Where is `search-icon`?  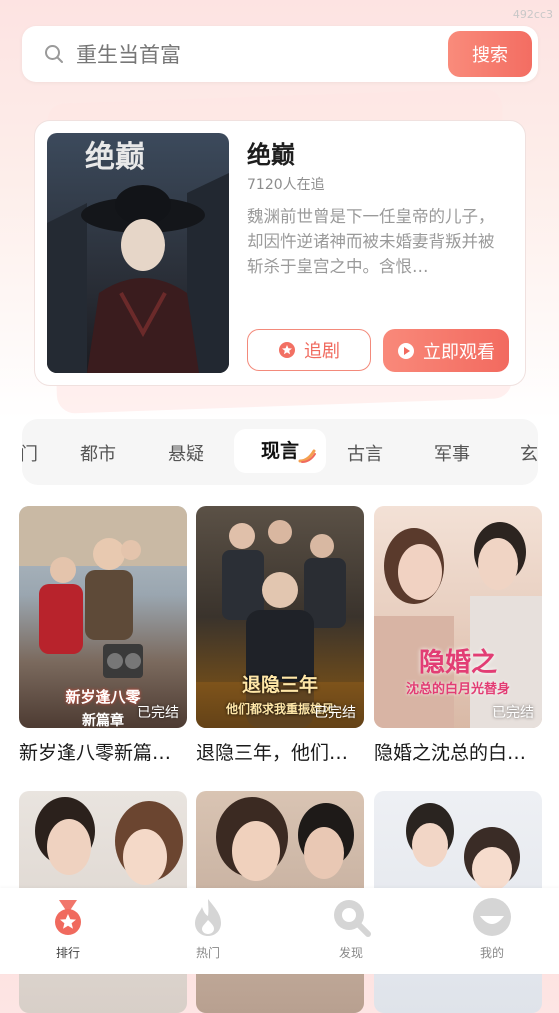 search-icon is located at coordinates (54, 54).